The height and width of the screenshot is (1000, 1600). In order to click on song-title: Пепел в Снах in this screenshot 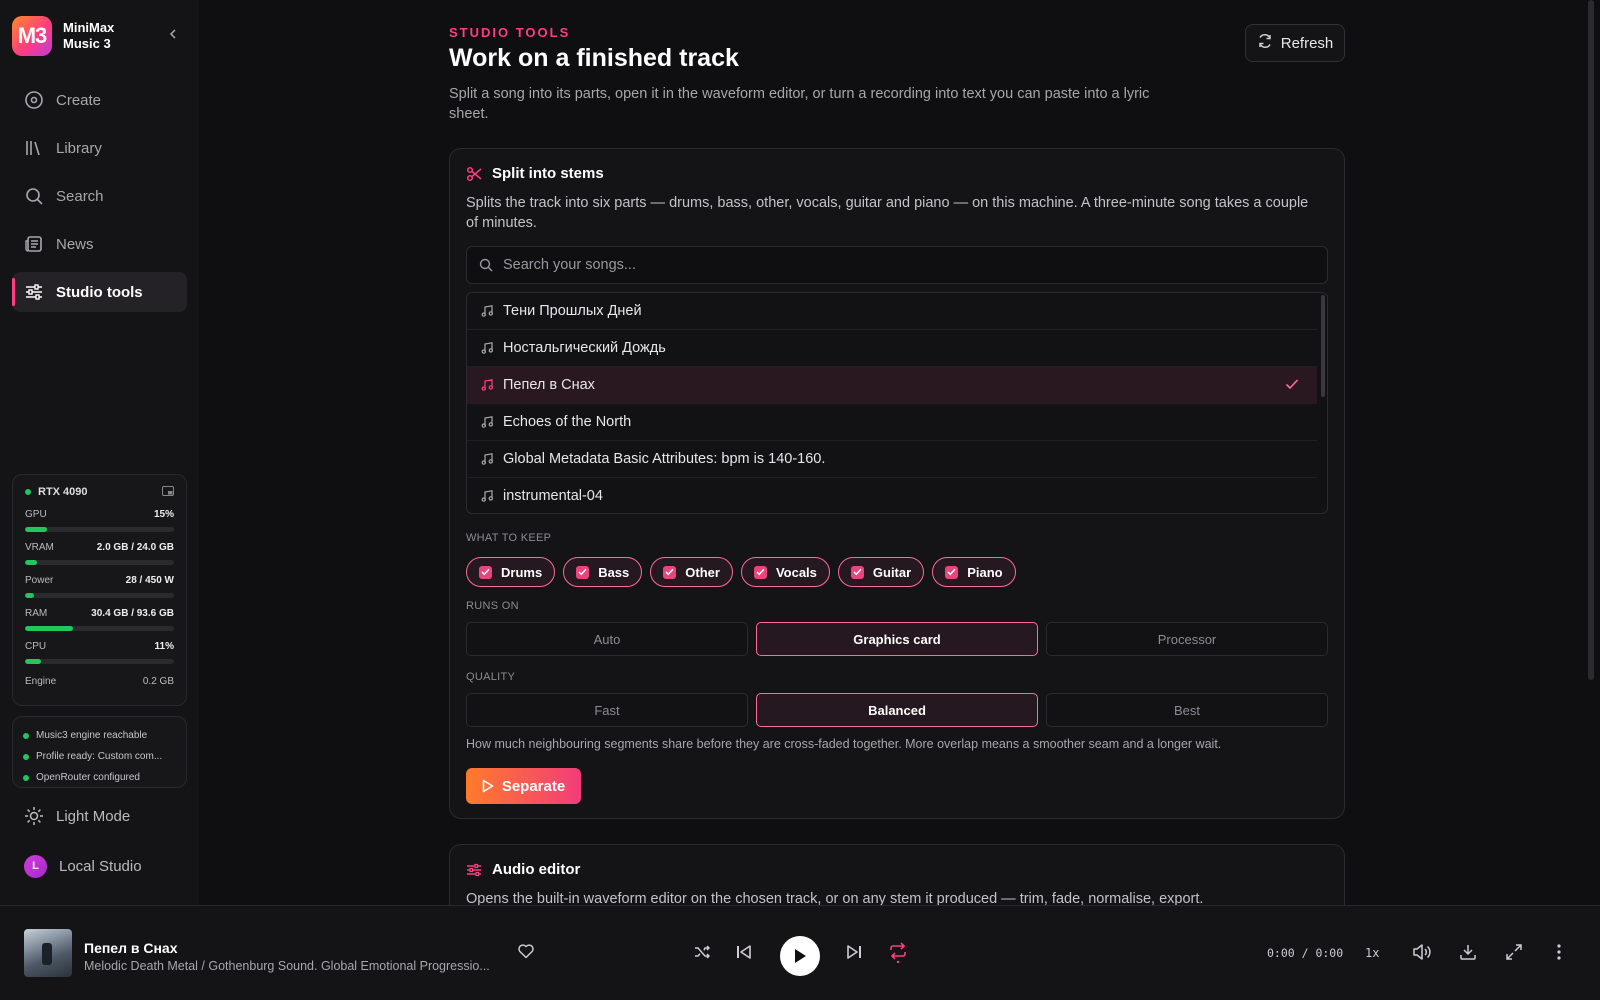, I will do `click(549, 385)`.